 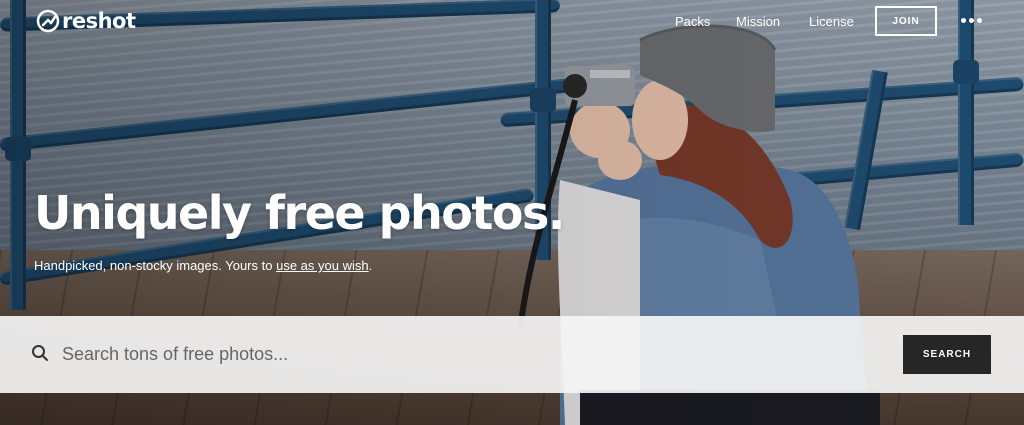 I want to click on nav-link-packs: Packs, so click(x=692, y=21).